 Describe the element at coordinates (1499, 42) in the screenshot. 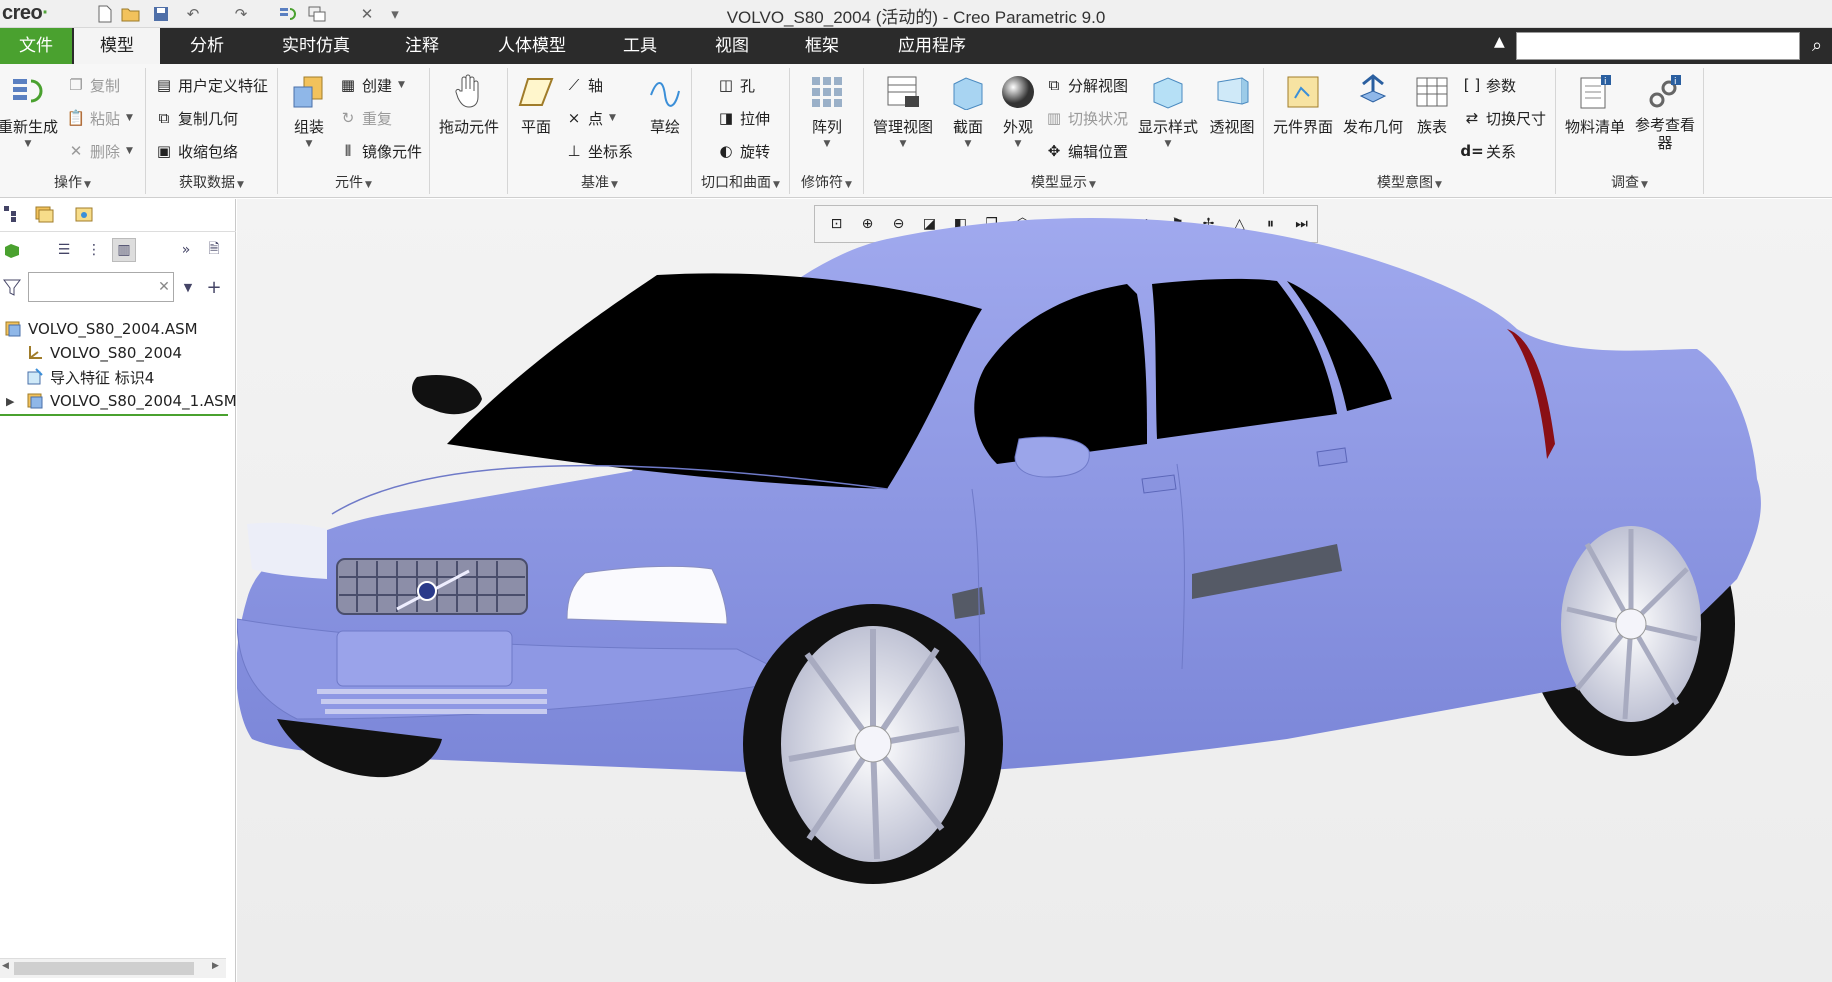

I see `collapse-ribbon-icon: ▲` at that location.